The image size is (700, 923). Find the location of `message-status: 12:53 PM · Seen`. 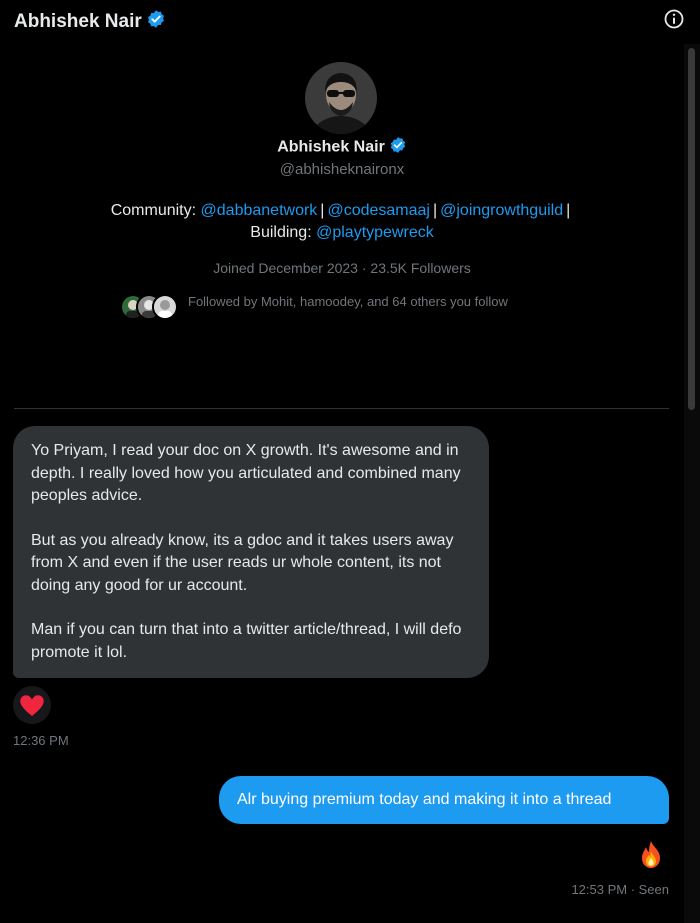

message-status: 12:53 PM · Seen is located at coordinates (620, 889).